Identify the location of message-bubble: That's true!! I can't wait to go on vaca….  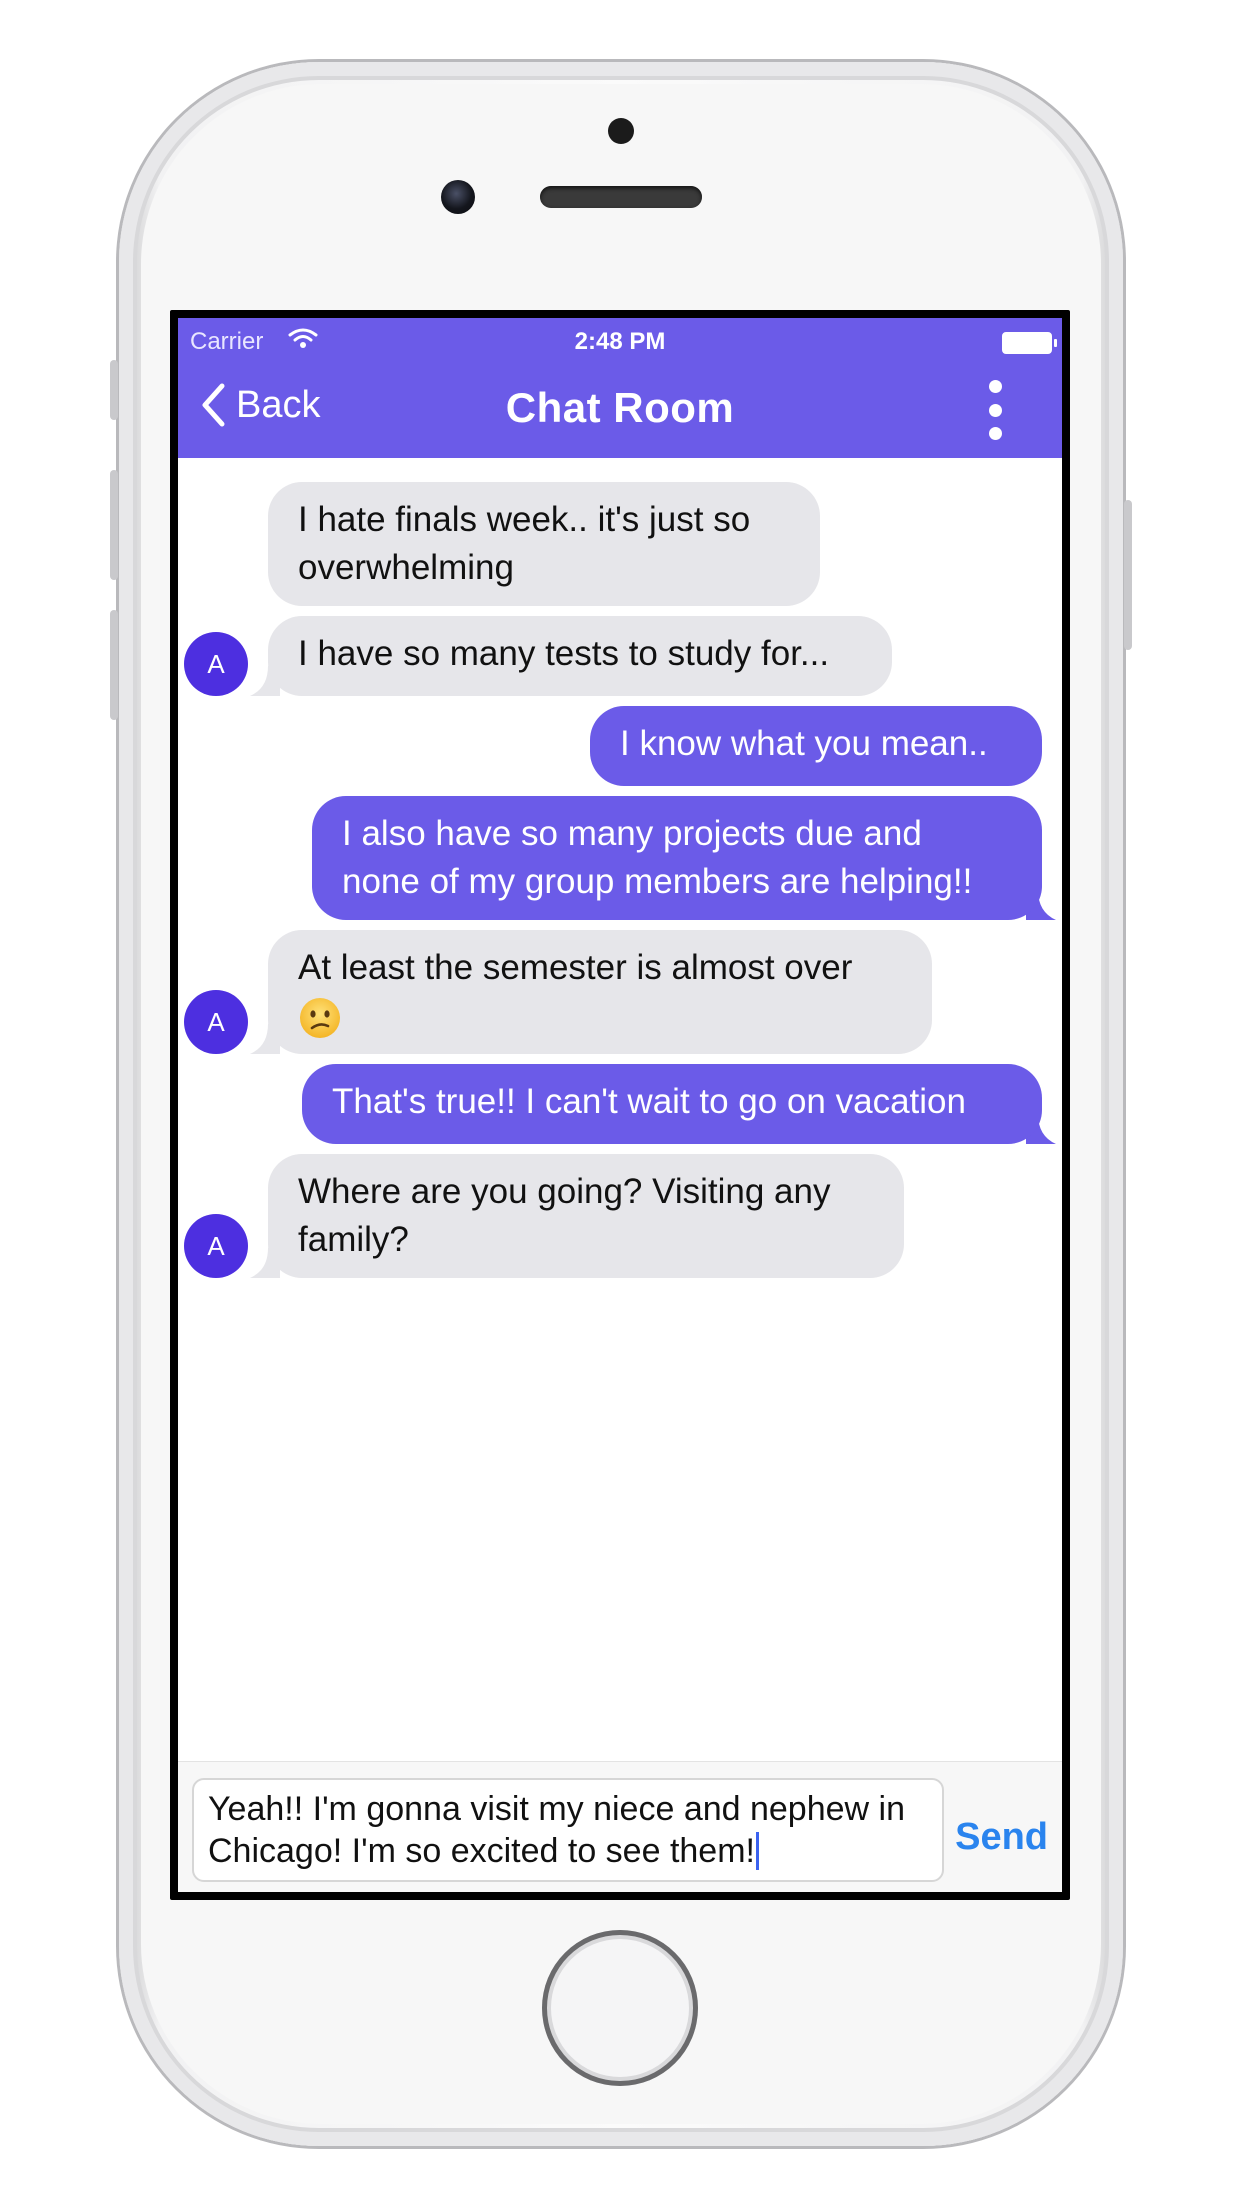
(672, 1104).